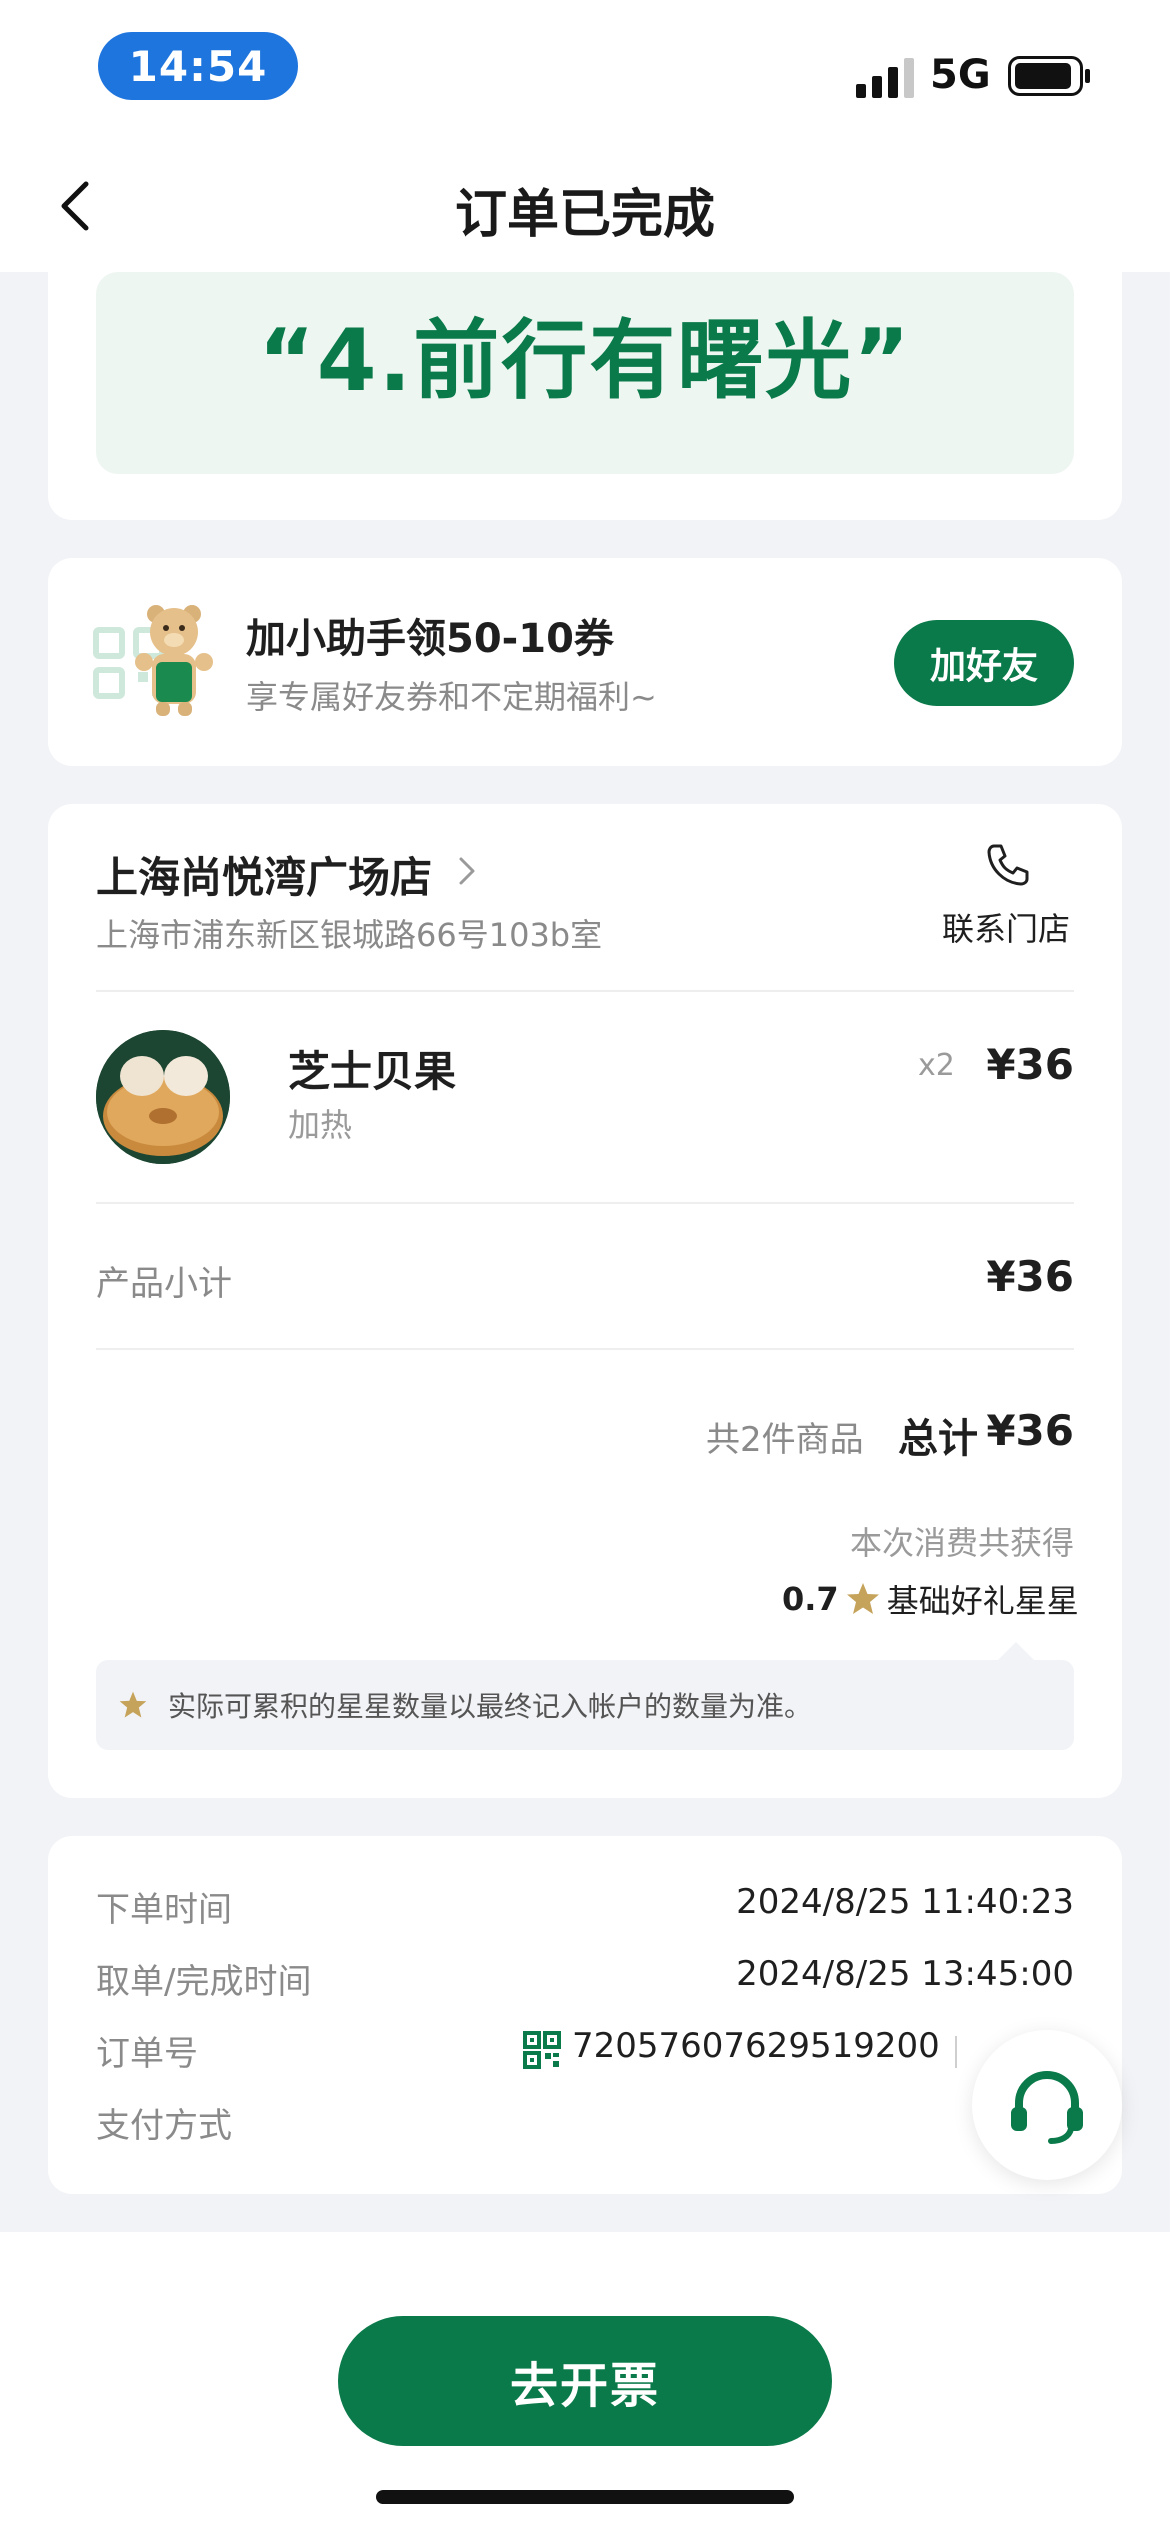 The height and width of the screenshot is (2532, 1170). What do you see at coordinates (785, 1440) in the screenshot?
I see `items-count: 共2件商品` at bounding box center [785, 1440].